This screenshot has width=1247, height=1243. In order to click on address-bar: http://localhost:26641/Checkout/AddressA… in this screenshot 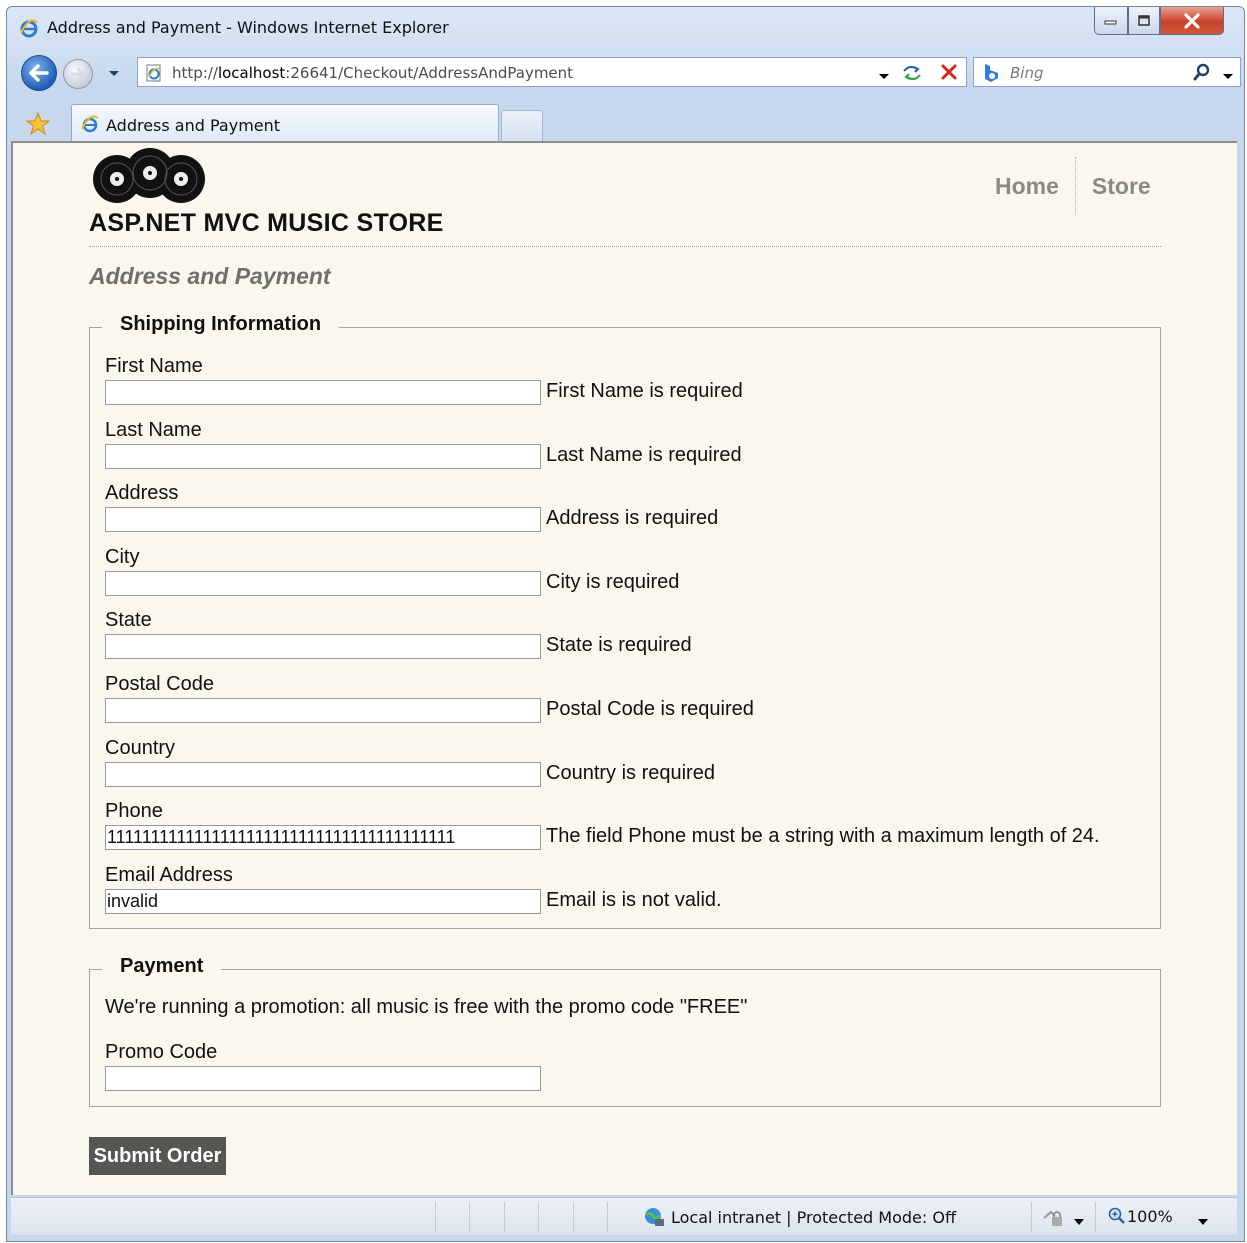, I will do `click(625, 75)`.